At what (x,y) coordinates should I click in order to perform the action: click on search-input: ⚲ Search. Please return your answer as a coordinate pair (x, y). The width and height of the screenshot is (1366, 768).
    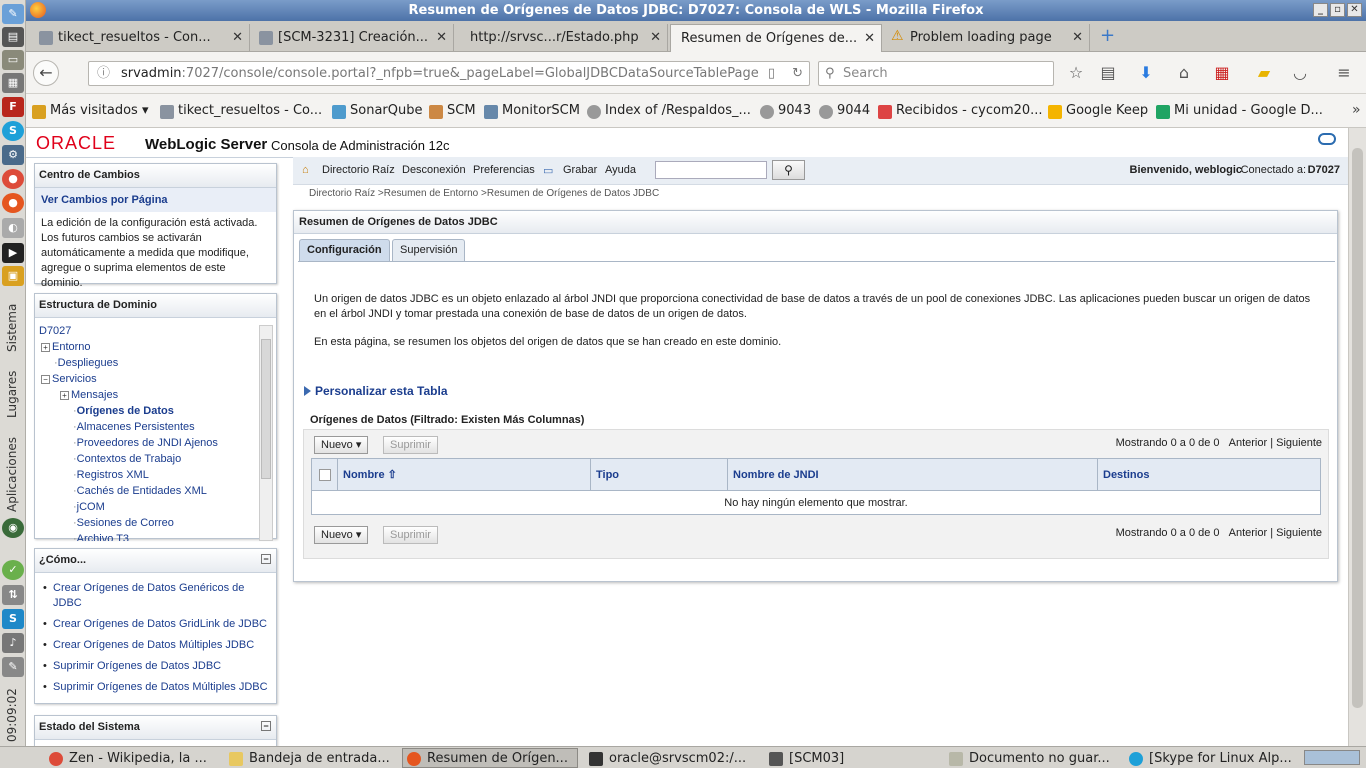
    Looking at the image, I should click on (936, 73).